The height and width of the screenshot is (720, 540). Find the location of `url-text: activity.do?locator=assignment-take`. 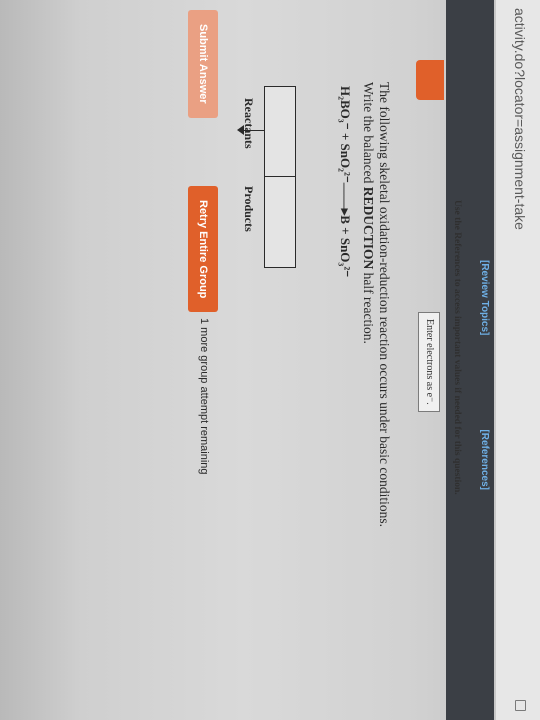

url-text: activity.do?locator=assignment-take is located at coordinates (520, 119).